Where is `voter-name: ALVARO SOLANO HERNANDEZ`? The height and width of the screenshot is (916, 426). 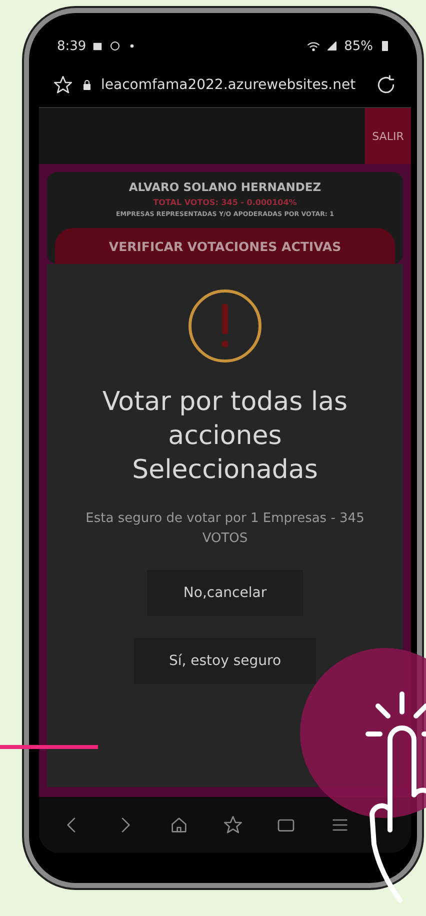 voter-name: ALVARO SOLANO HERNANDEZ is located at coordinates (225, 187).